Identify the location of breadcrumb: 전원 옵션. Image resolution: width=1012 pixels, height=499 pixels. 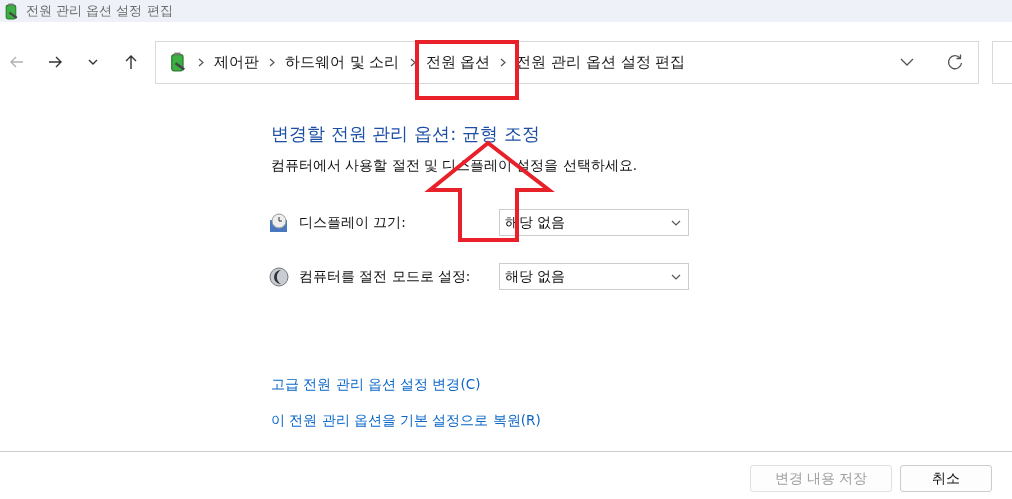
(458, 62).